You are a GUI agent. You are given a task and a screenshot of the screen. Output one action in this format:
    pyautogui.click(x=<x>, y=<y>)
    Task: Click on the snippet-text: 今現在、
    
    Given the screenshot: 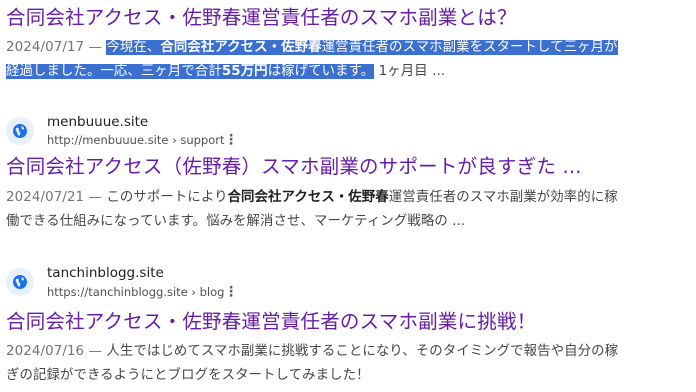 What is the action you would take?
    pyautogui.click(x=133, y=47)
    